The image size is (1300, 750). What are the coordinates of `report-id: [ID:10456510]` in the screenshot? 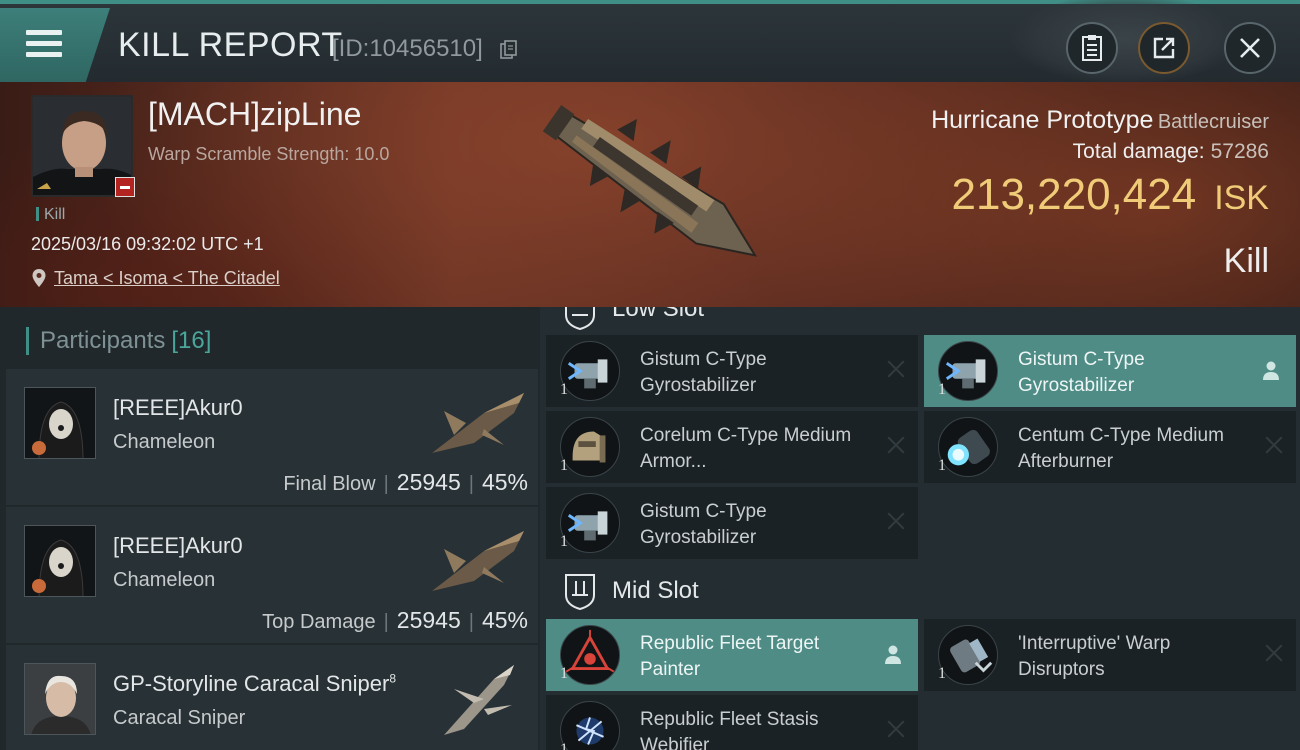 It's located at (407, 48).